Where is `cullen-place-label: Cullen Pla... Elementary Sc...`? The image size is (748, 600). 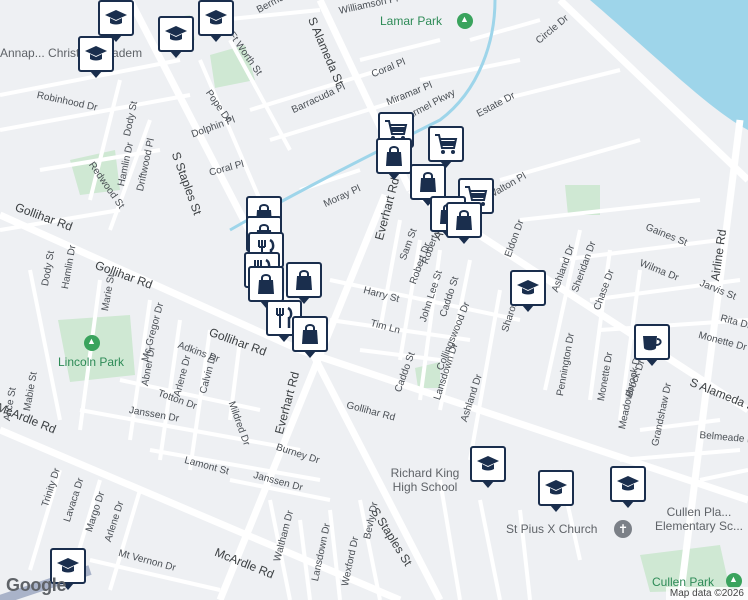
cullen-place-label: Cullen Pla... Elementary Sc... is located at coordinates (699, 519).